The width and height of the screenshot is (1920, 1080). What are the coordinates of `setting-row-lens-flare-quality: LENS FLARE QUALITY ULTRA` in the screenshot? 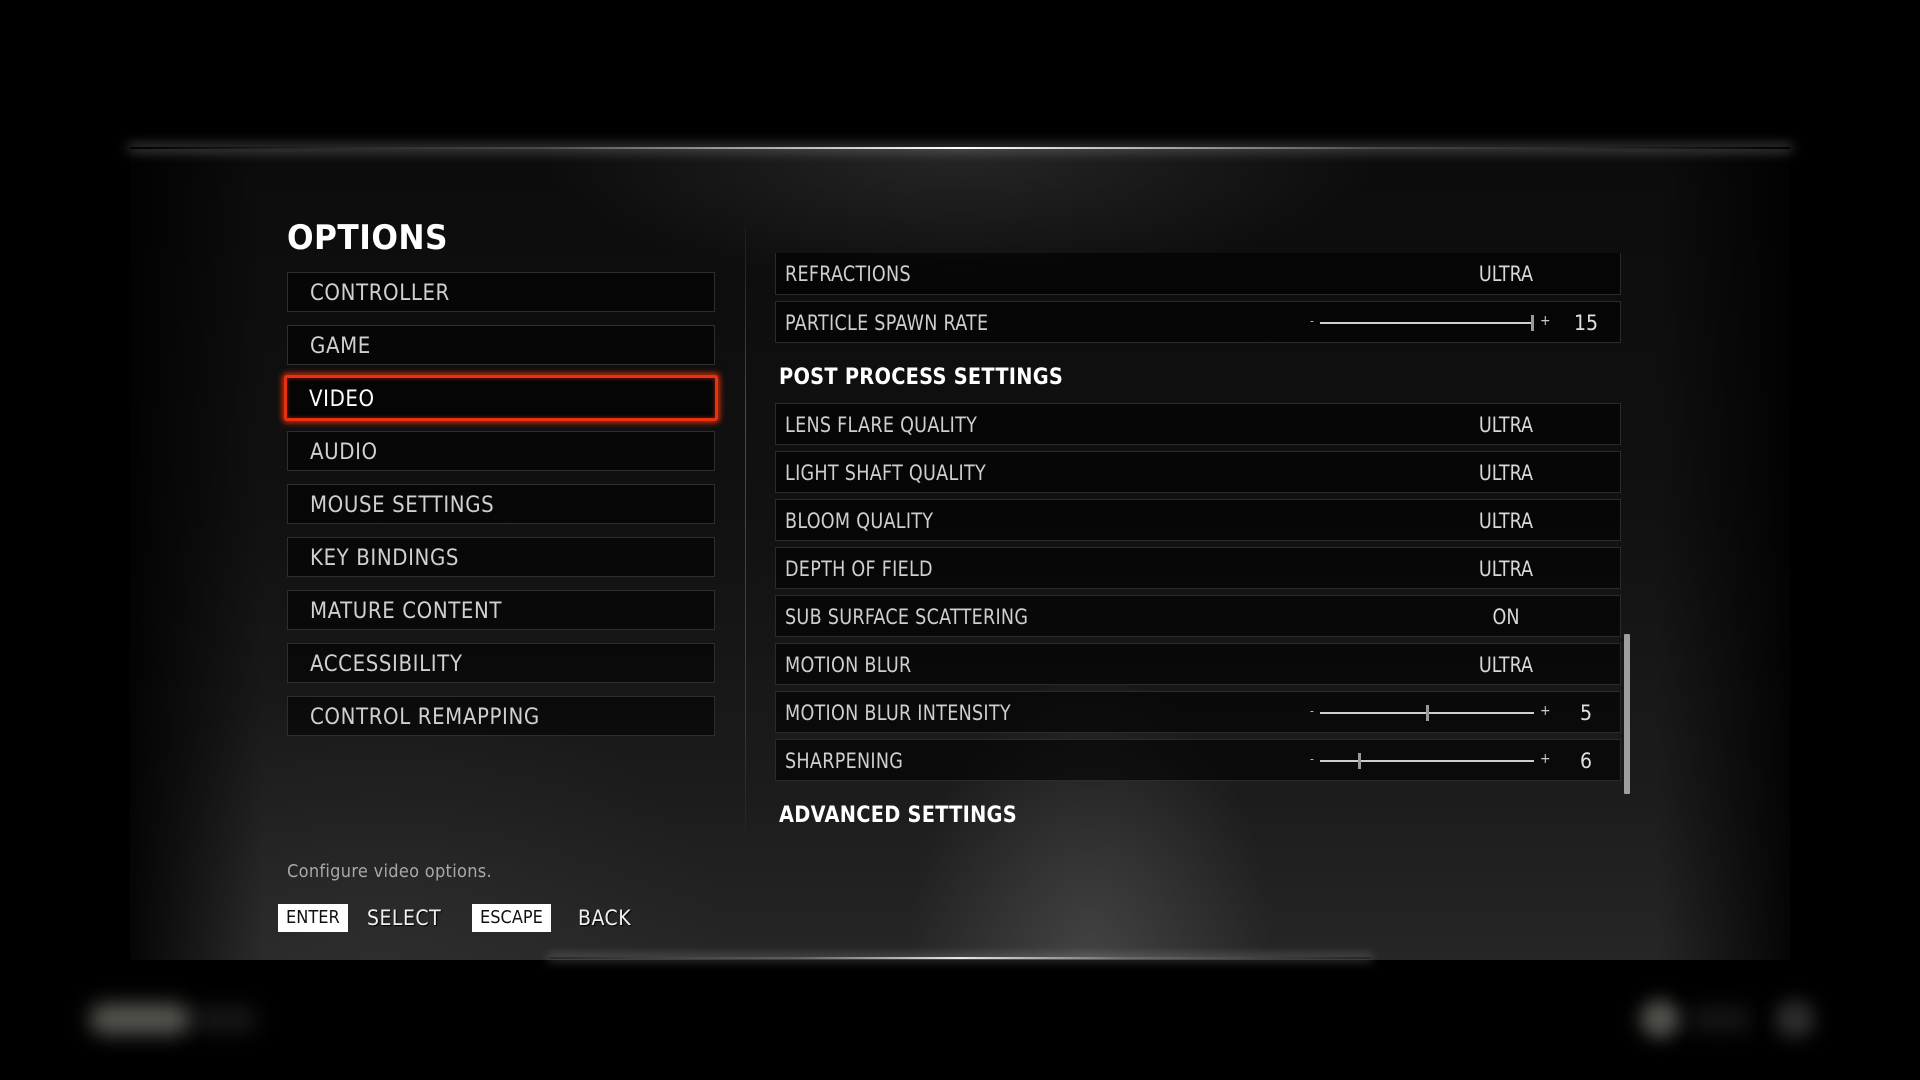 It's located at (1198, 424).